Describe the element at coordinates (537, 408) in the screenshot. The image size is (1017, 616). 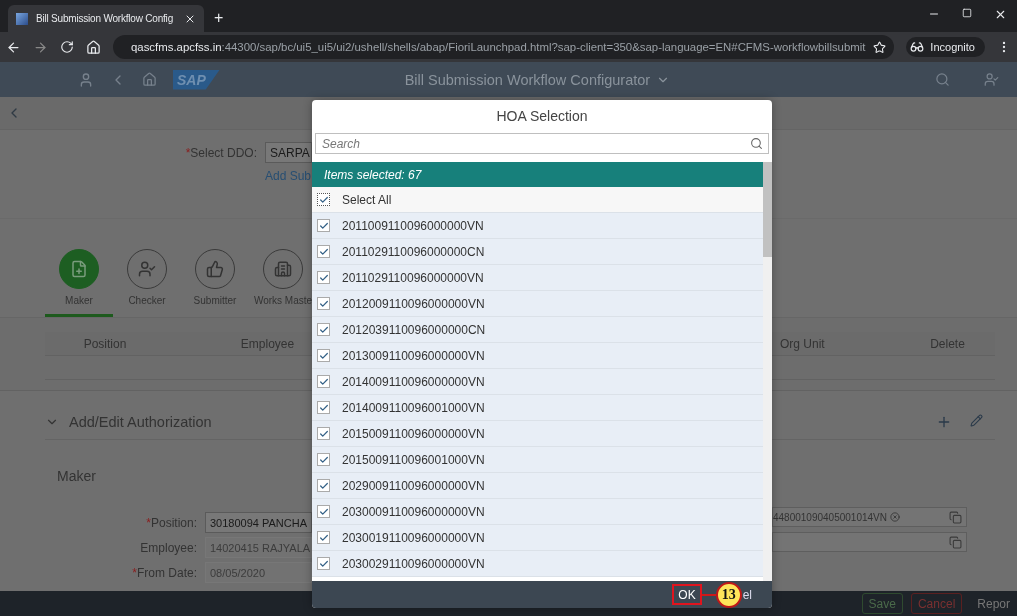
I see `list-item: 2014009110096001000VN` at that location.